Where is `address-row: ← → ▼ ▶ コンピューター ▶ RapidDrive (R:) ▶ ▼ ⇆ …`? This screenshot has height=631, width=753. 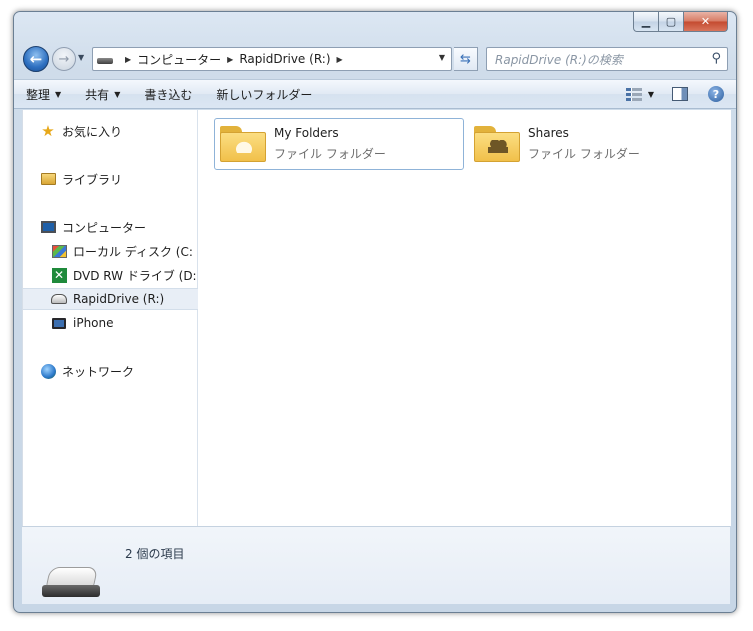 address-row: ← → ▼ ▶ コンピューター ▶ RapidDrive (R:) ▶ ▼ ⇆ … is located at coordinates (375, 60).